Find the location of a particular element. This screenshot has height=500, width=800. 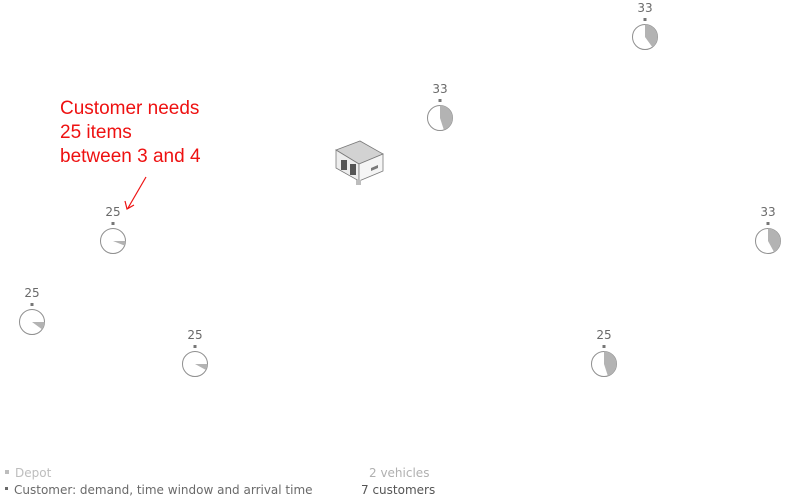

depot-legend-marker is located at coordinates (7, 471).